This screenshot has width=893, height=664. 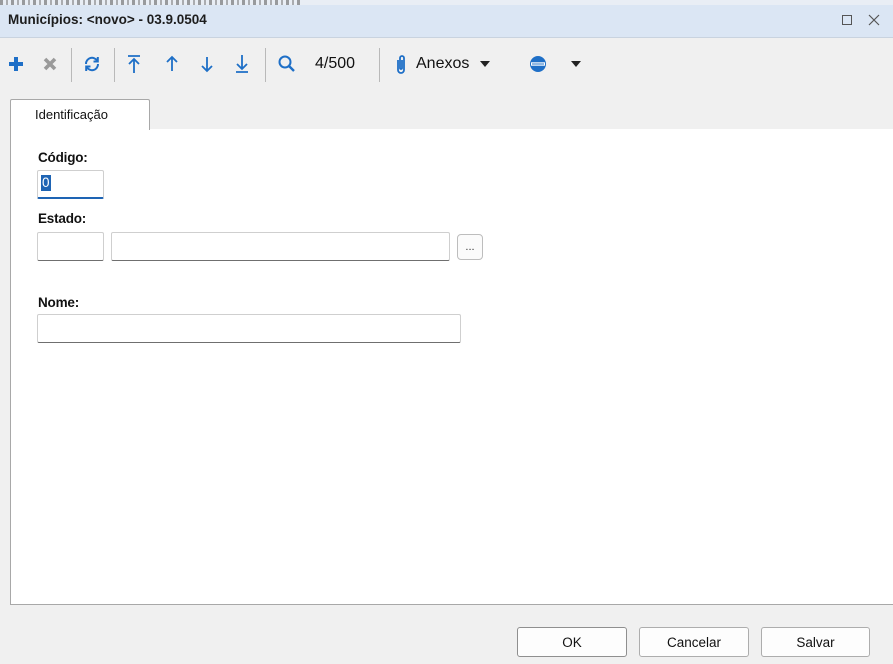 I want to click on previous-record-icon, so click(x=172, y=63).